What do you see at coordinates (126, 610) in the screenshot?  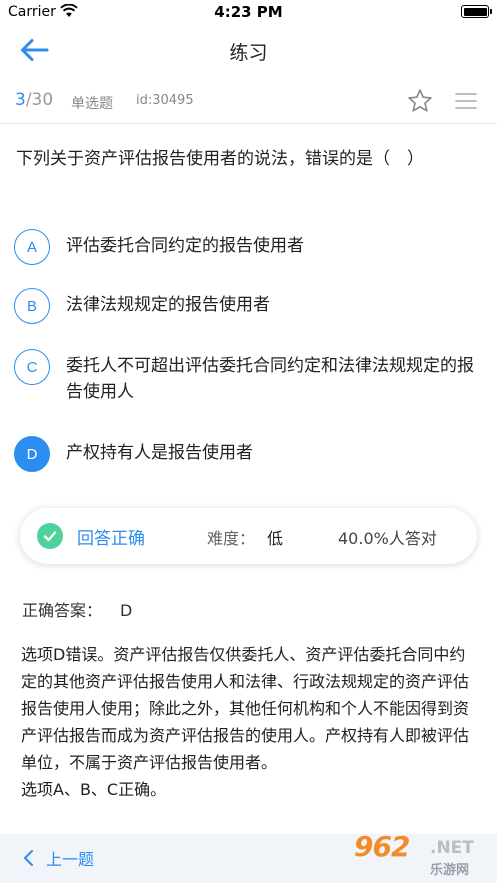 I see `correct-answer-value: D` at bounding box center [126, 610].